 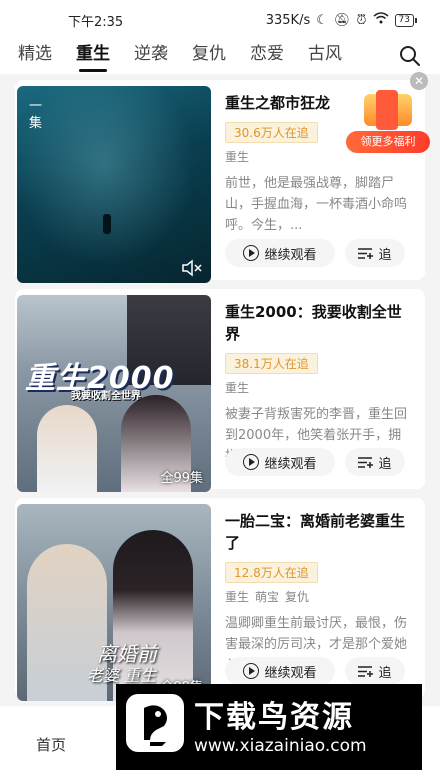 I want to click on watermark-banner: 下载鸟资源 www.xiazainiao.com, so click(x=269, y=727).